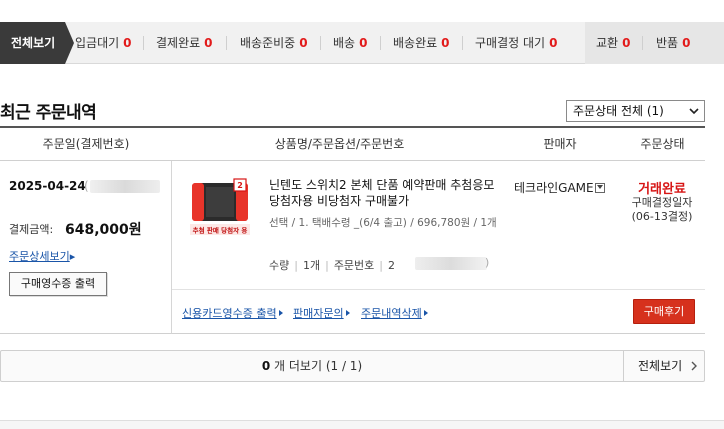  Describe the element at coordinates (279, 265) in the screenshot. I see `quantity-label: 수량` at that location.